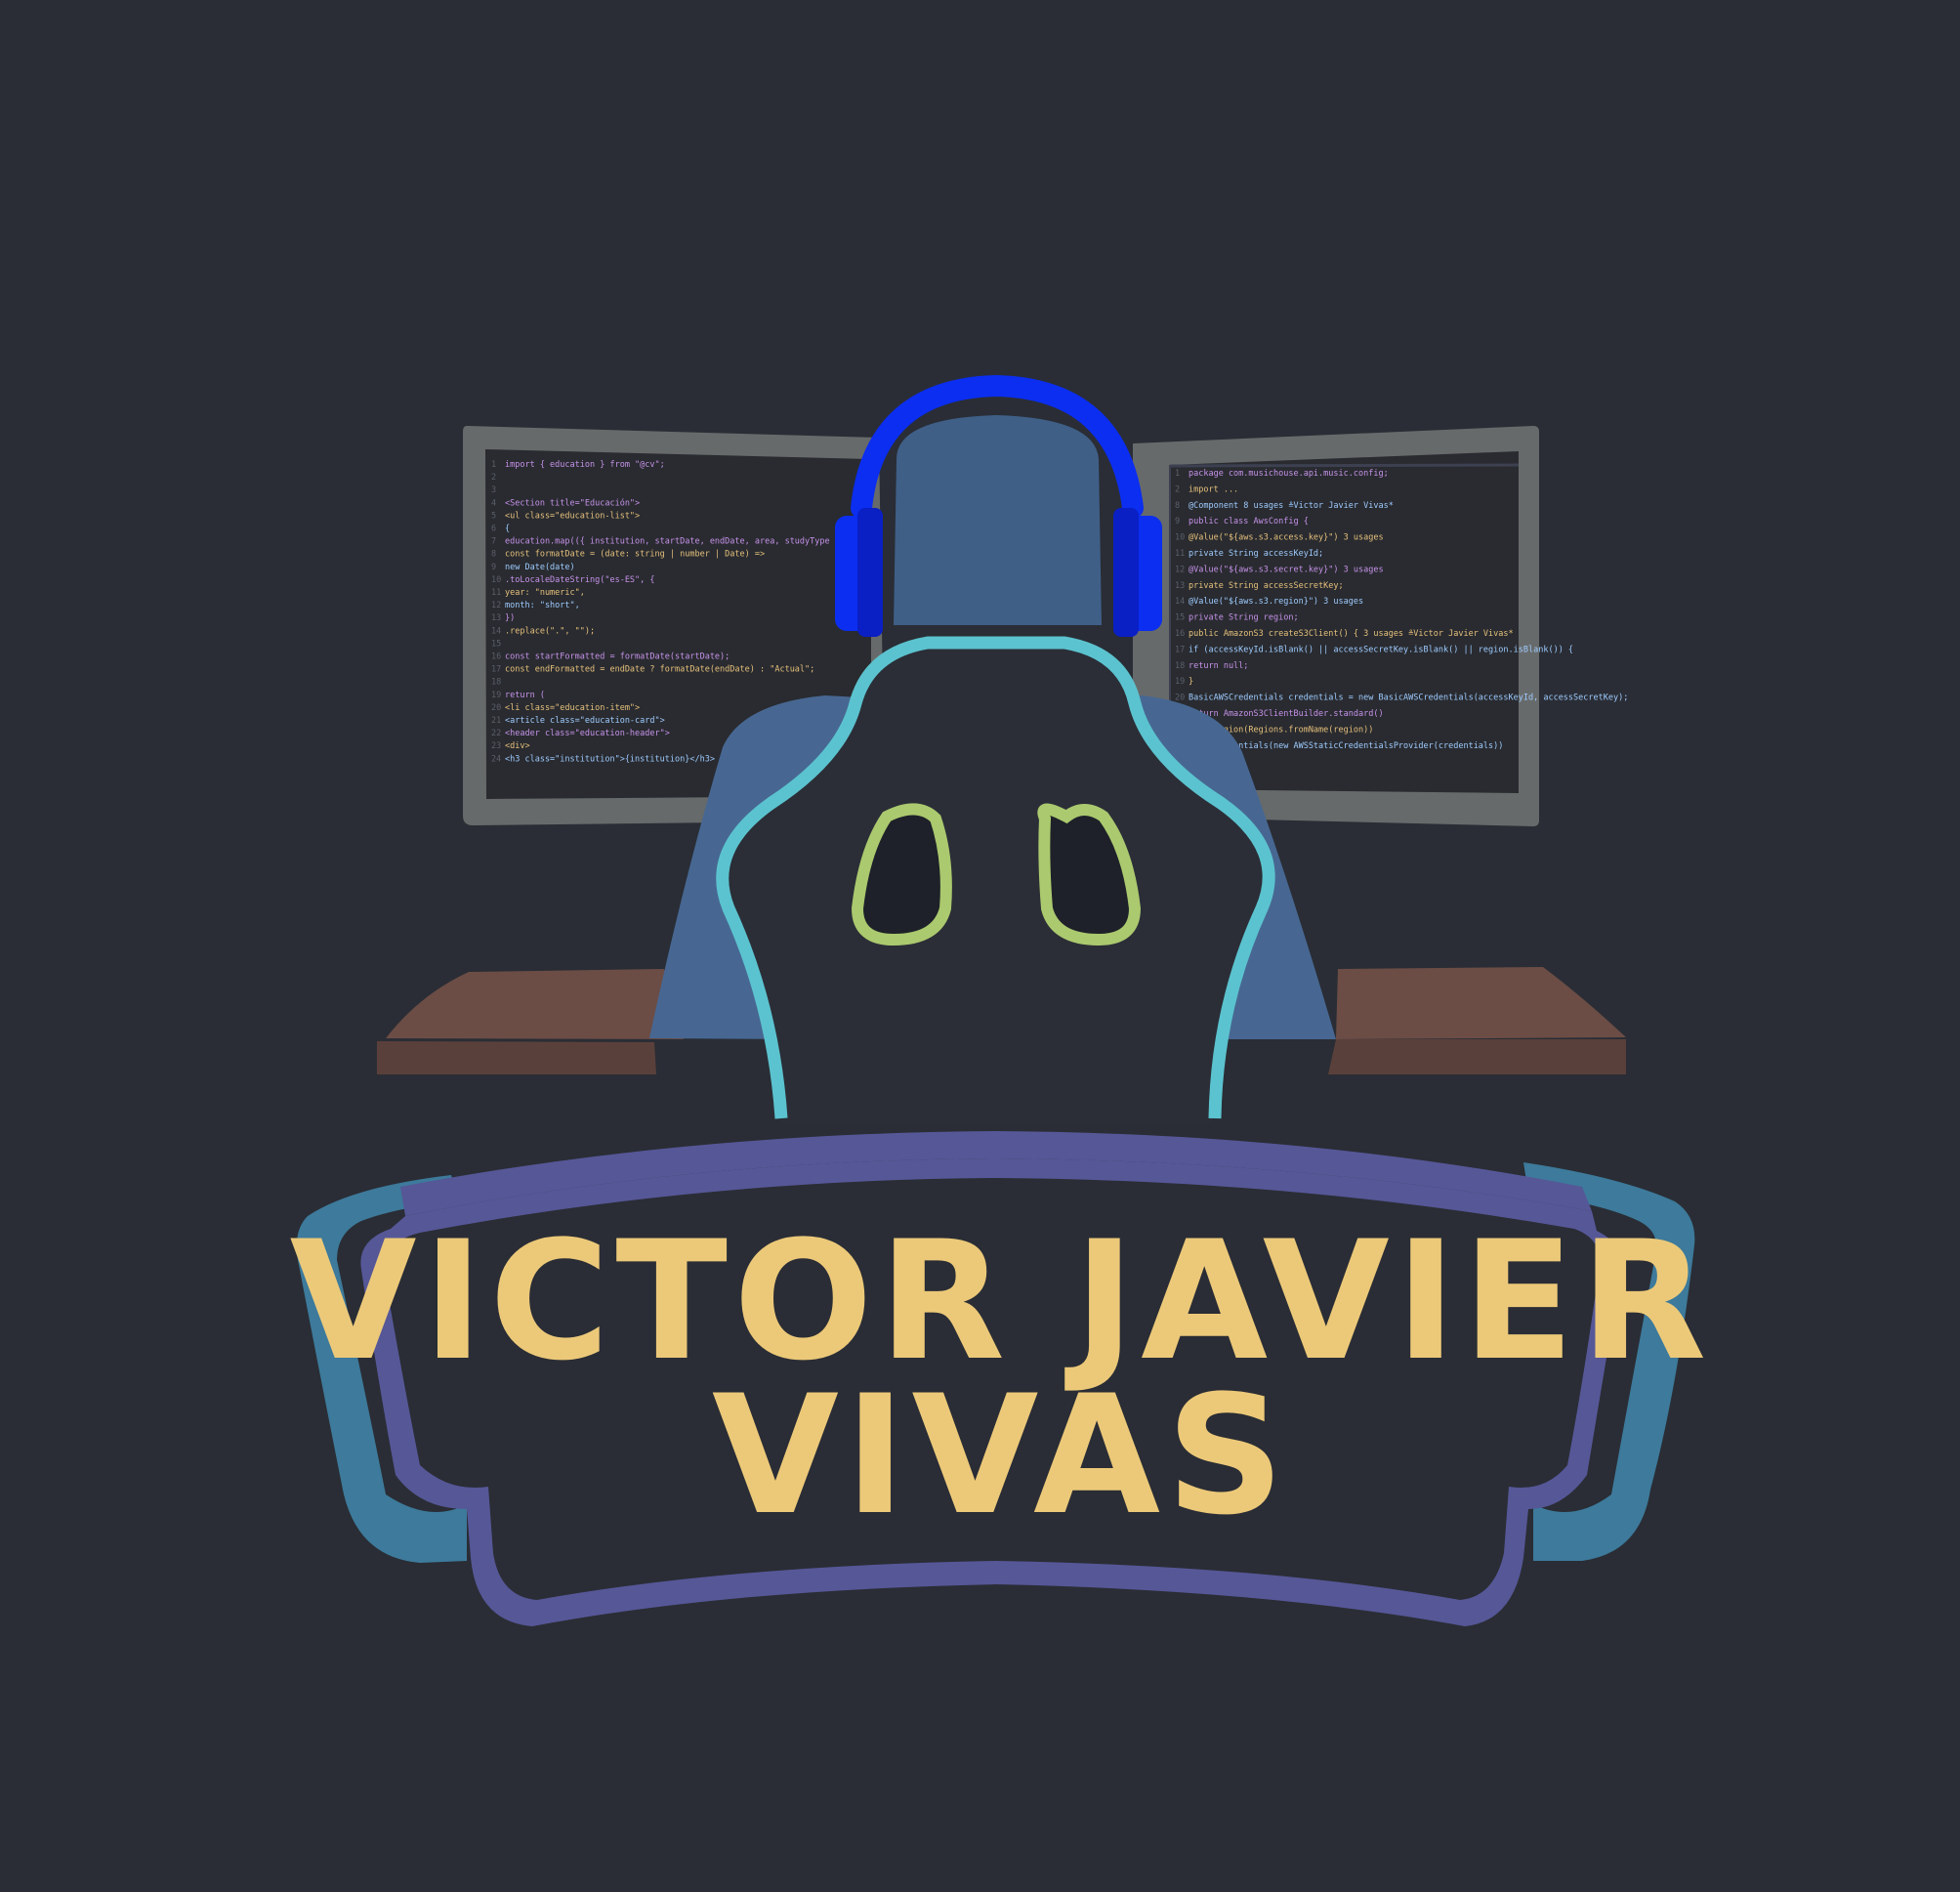 This screenshot has width=1960, height=1892. What do you see at coordinates (1286, 538) in the screenshot?
I see `code-line: @Value("${aws.s3.access.key}") 3 usages` at bounding box center [1286, 538].